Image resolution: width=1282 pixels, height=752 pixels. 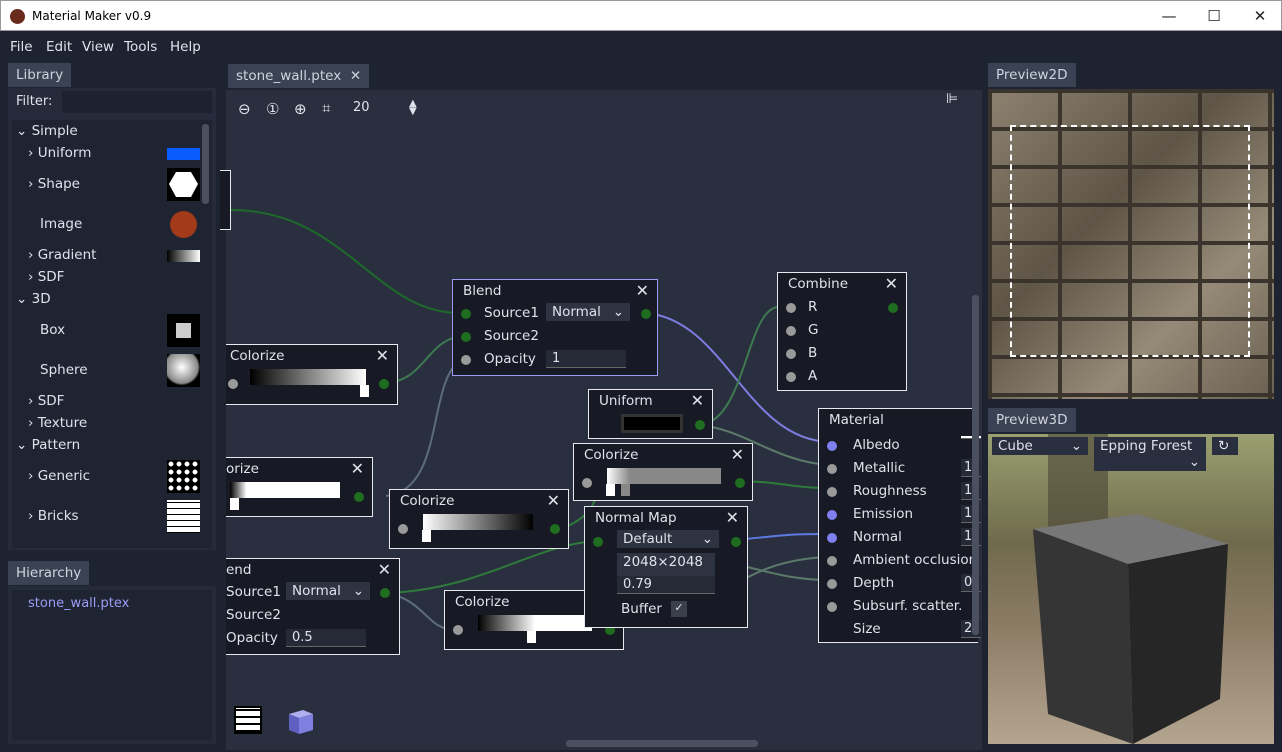 What do you see at coordinates (46, 401) in the screenshot?
I see `tree-item-sdf-3d: › SDF` at bounding box center [46, 401].